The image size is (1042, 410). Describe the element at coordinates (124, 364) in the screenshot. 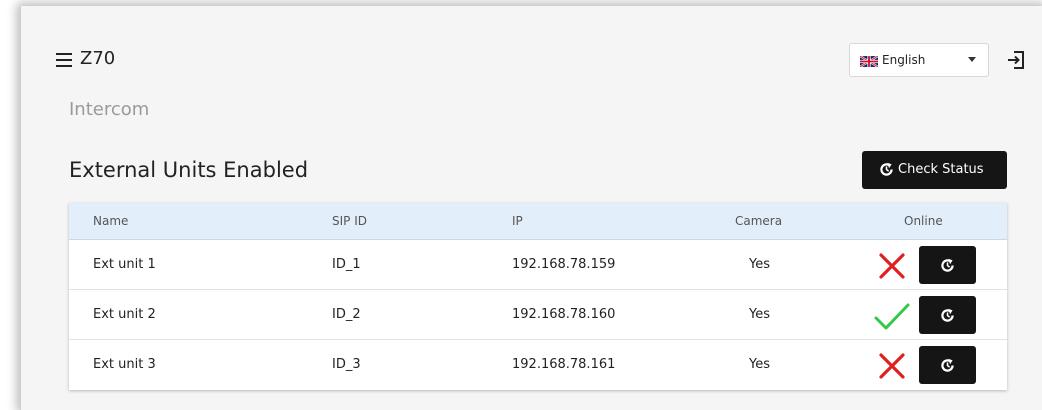

I see `unit-name: Ext unit 3` at that location.